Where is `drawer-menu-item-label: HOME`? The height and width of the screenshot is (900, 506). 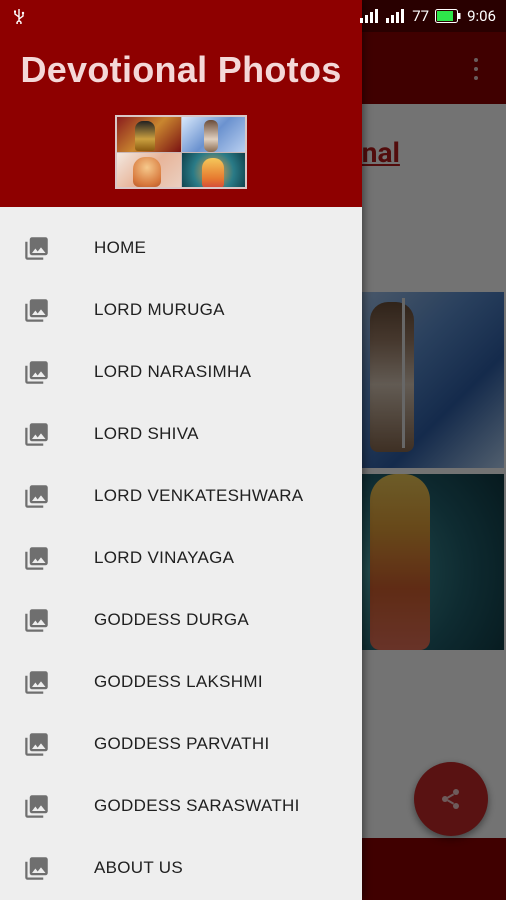 drawer-menu-item-label: HOME is located at coordinates (120, 247).